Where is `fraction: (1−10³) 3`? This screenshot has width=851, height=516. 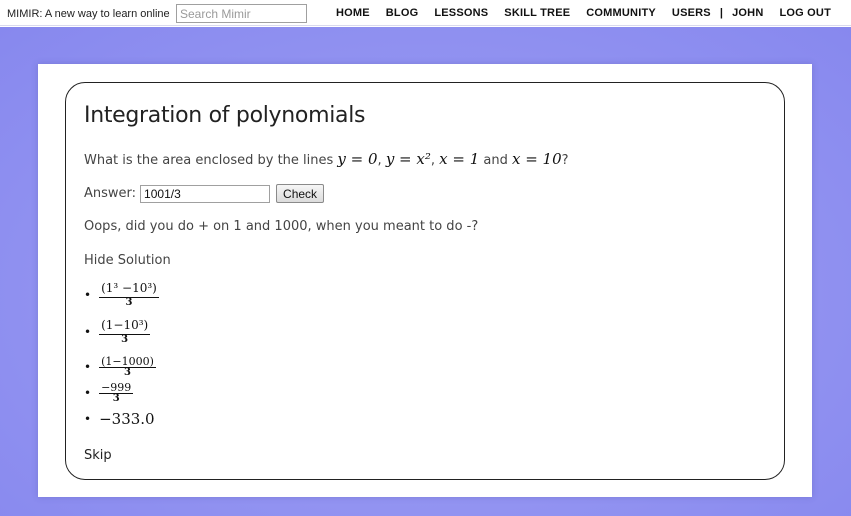
fraction: (1−10³) 3 is located at coordinates (125, 331).